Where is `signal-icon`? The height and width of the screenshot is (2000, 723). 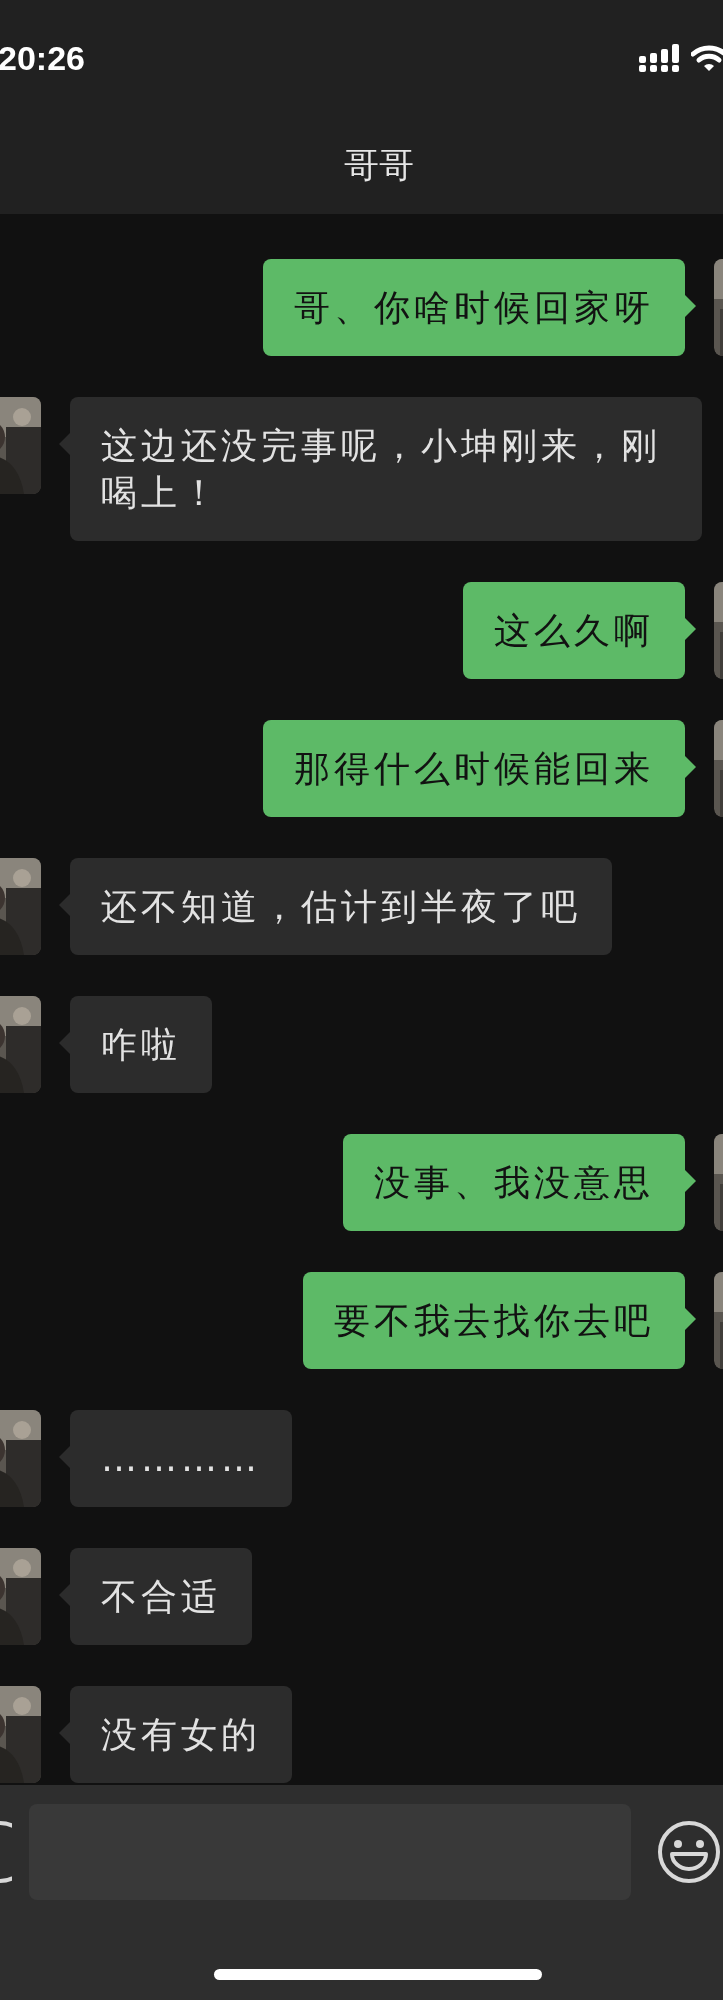 signal-icon is located at coordinates (659, 58).